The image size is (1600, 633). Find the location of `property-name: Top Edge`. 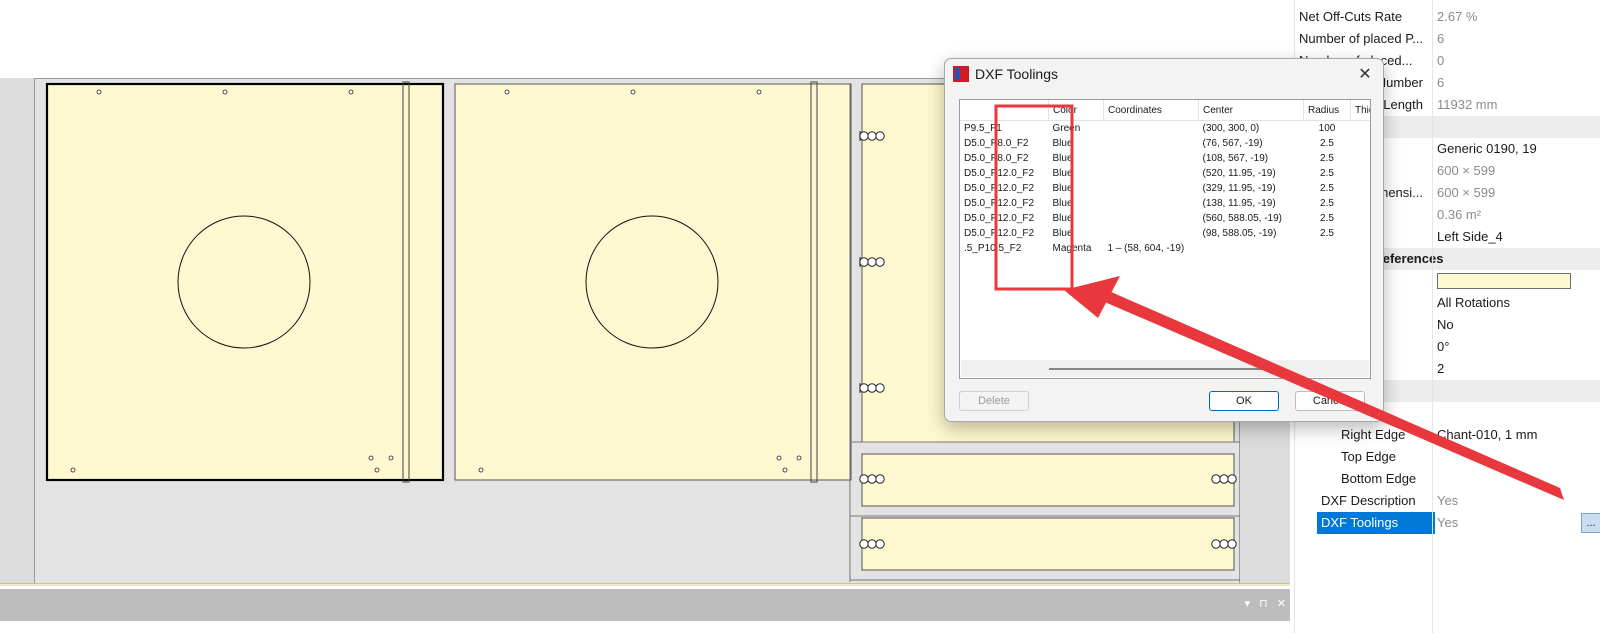

property-name: Top Edge is located at coordinates (1368, 456).